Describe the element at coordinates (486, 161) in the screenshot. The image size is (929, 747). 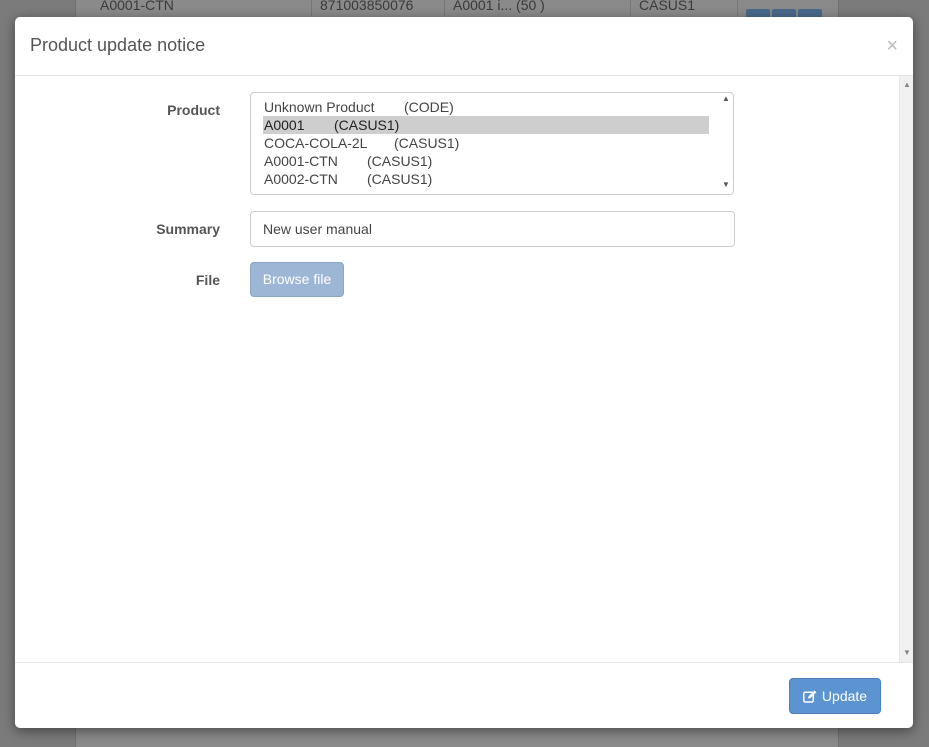
I see `product-option: A0001-CTN (CASUS1)` at that location.